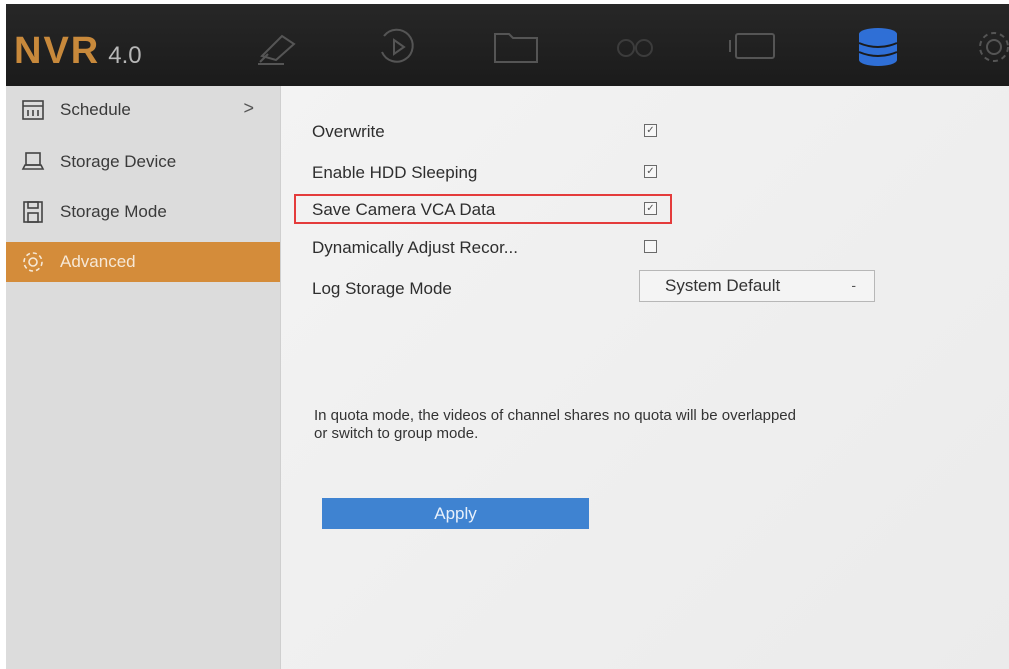 The image size is (1009, 669). Describe the element at coordinates (516, 47) in the screenshot. I see `folder-icon` at that location.